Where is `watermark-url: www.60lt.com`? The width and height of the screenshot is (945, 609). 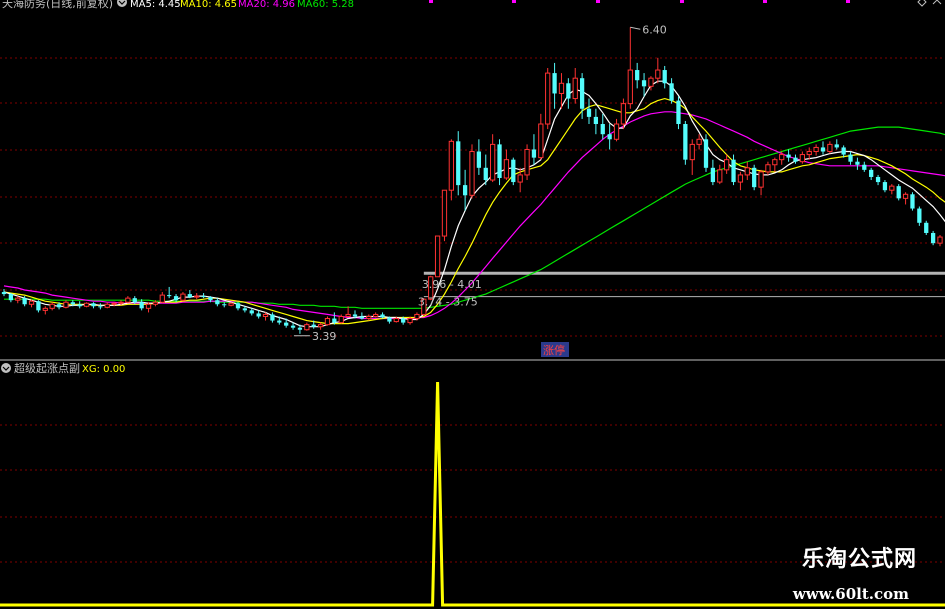
watermark-url: www.60lt.com is located at coordinates (850, 594).